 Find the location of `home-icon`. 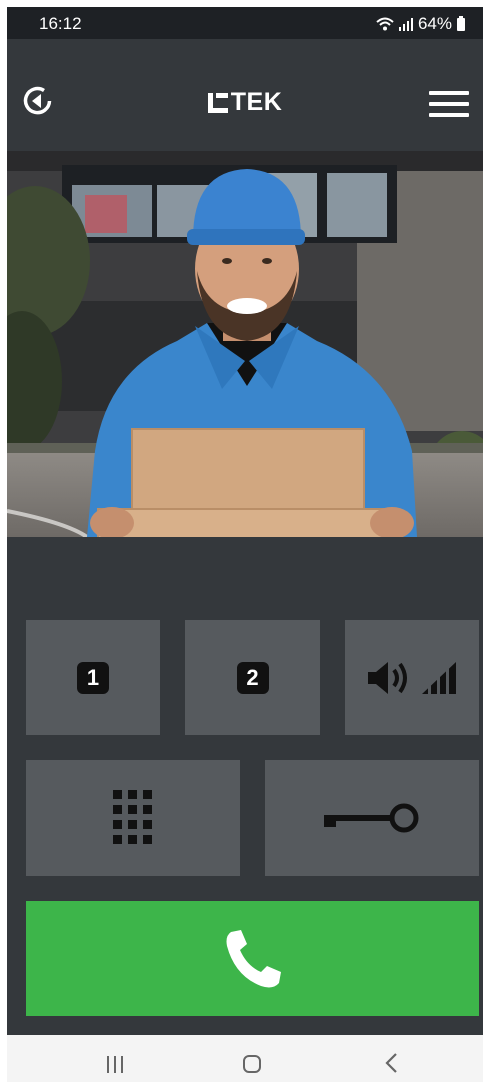

home-icon is located at coordinates (252, 1064).